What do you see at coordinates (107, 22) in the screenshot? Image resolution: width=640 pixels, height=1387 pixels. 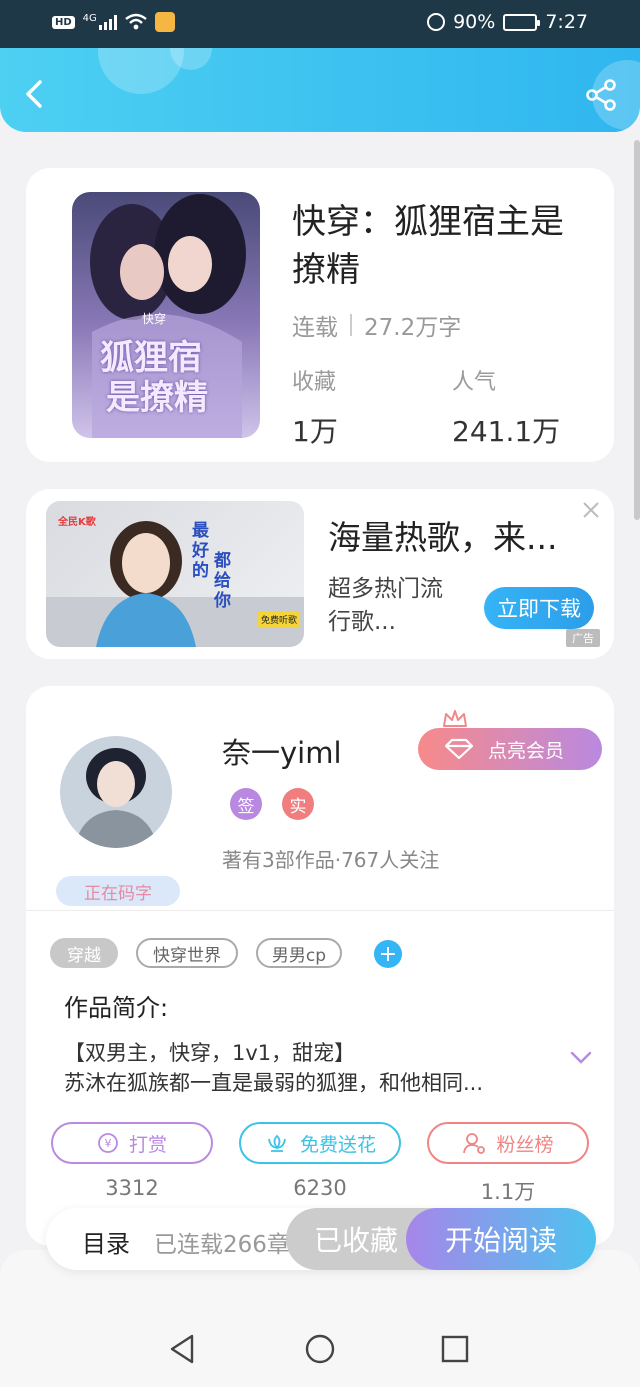 I see `signal-icon` at bounding box center [107, 22].